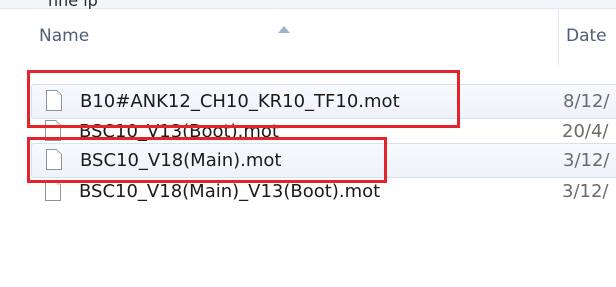 This screenshot has height=287, width=616. I want to click on top-strip: nne ip, so click(308, 5).